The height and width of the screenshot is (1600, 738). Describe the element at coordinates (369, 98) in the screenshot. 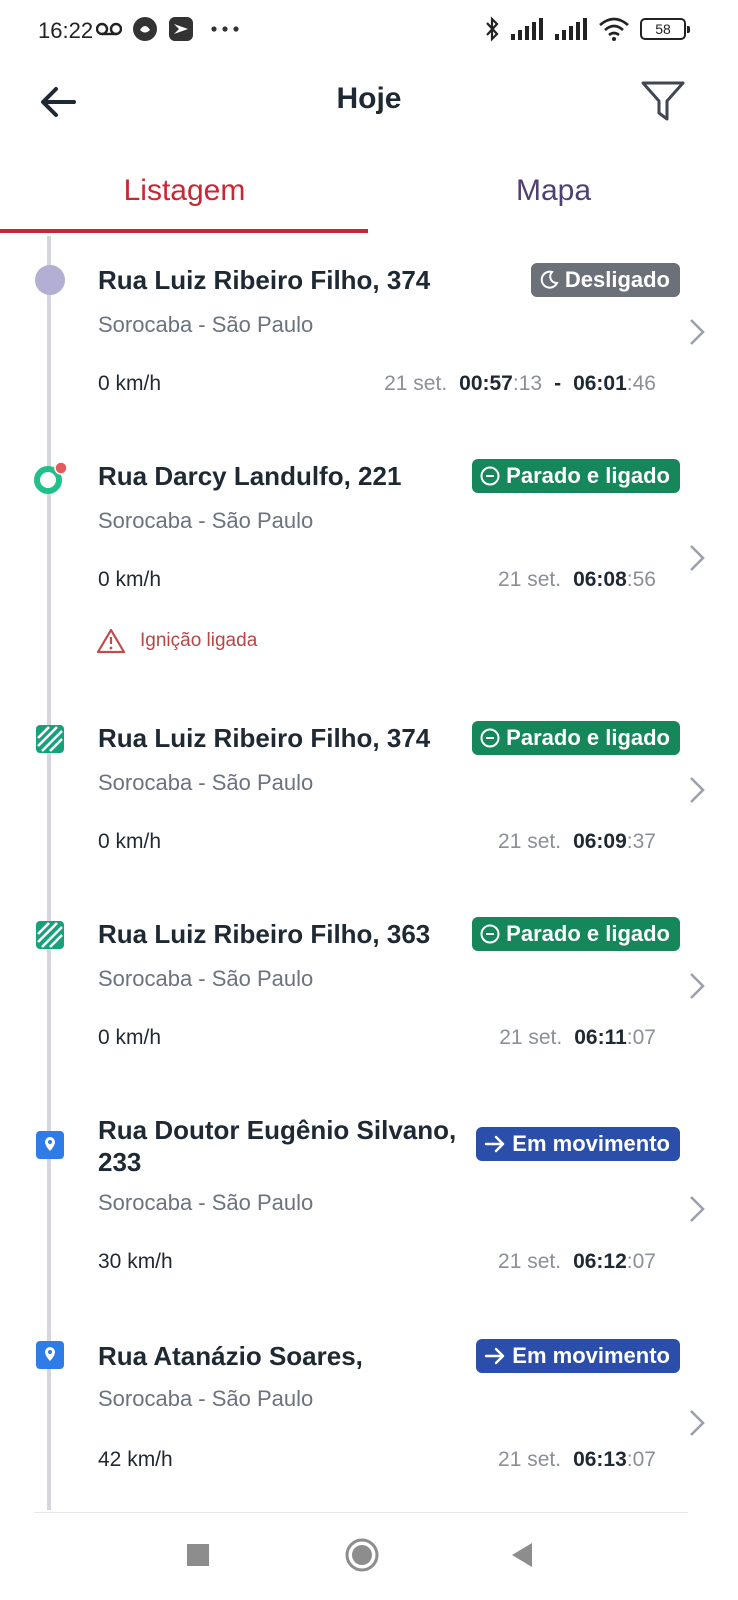

I see `page-title: Hoje` at that location.